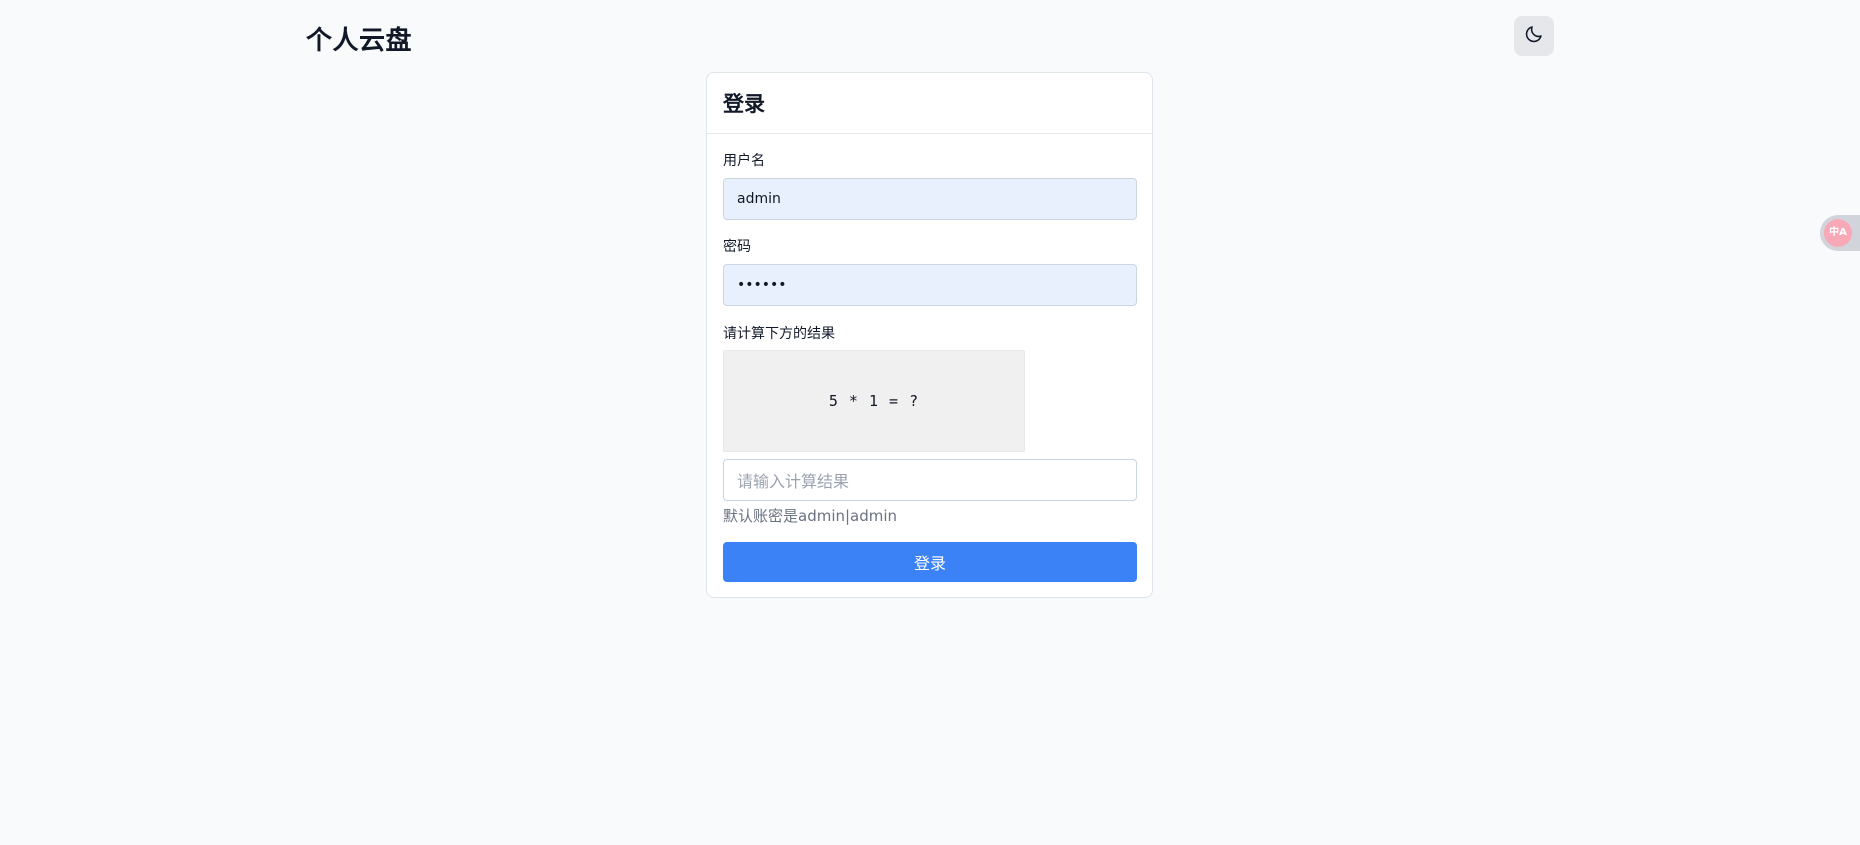 The image size is (1860, 845). I want to click on moon-icon, so click(1534, 36).